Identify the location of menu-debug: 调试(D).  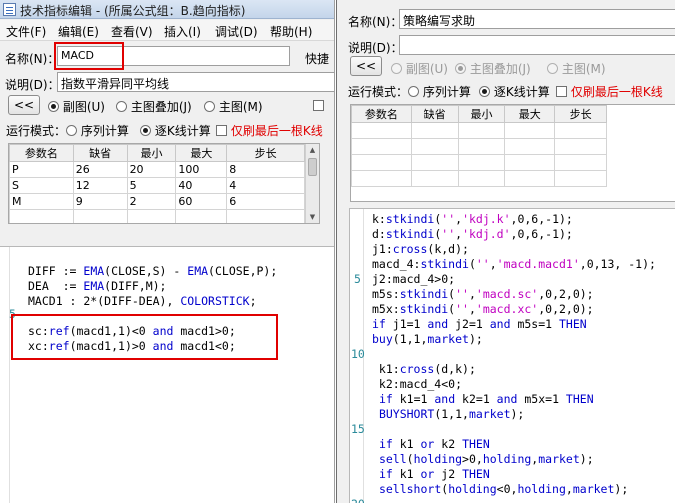
(236, 31).